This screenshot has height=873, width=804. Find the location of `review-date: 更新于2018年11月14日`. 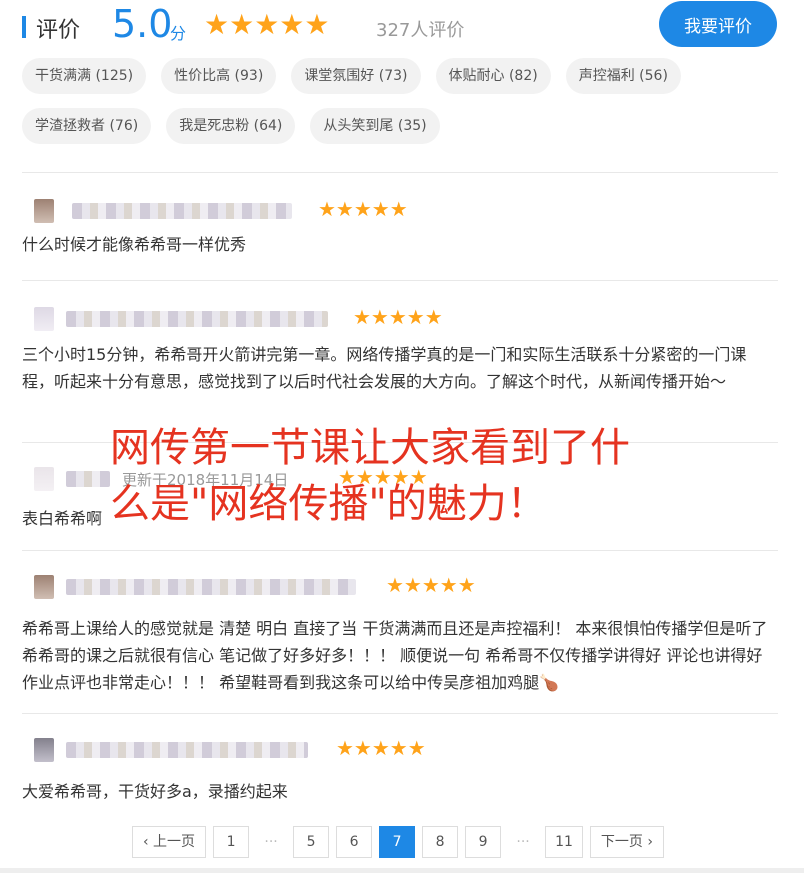

review-date: 更新于2018年11月14日 is located at coordinates (205, 480).